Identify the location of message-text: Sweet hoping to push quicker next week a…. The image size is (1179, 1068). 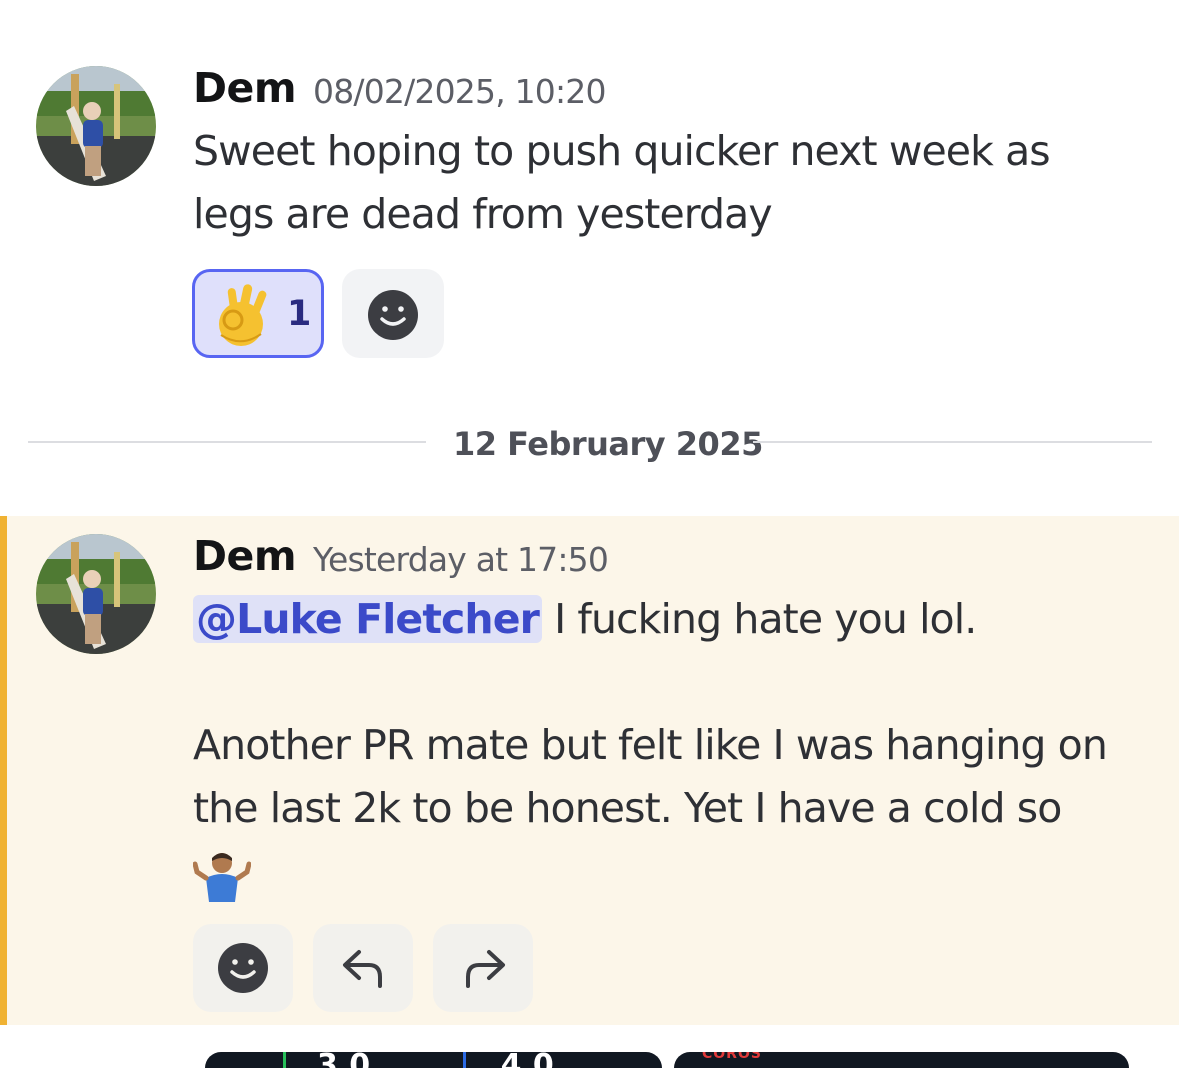
(622, 183).